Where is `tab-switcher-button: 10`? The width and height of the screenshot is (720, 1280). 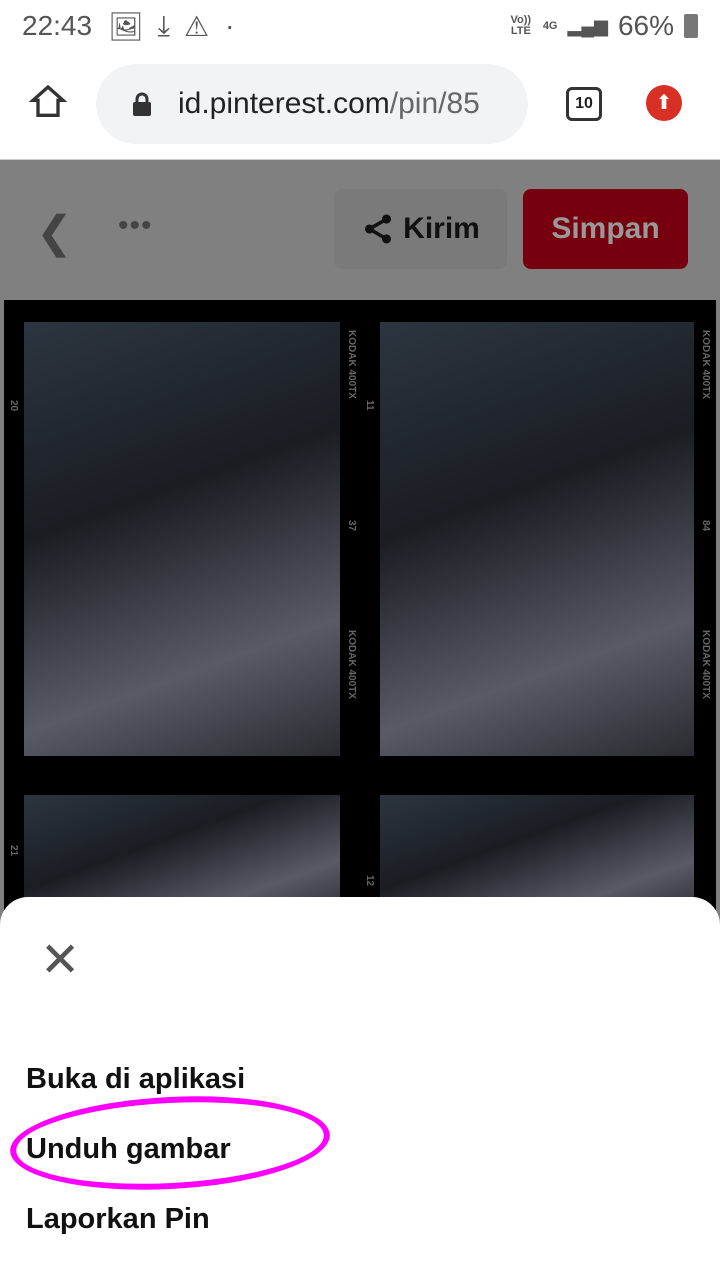
tab-switcher-button: 10 is located at coordinates (584, 104).